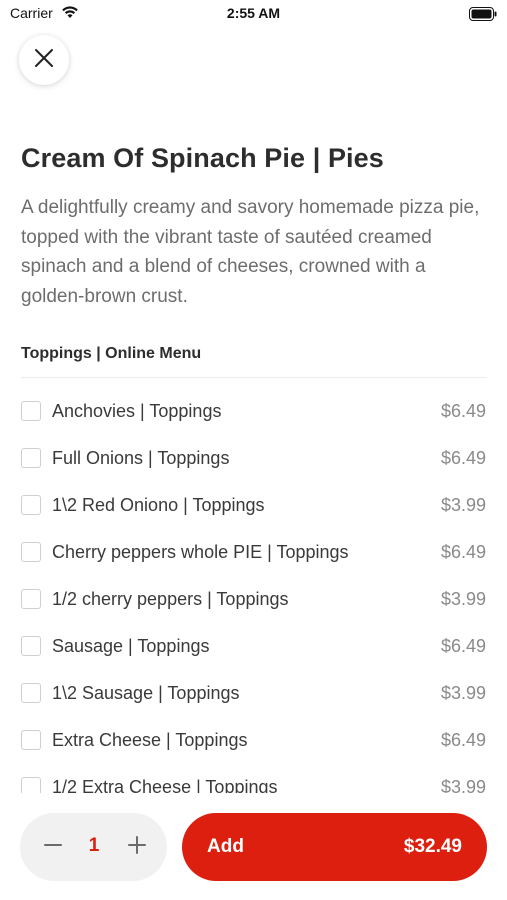  What do you see at coordinates (254, 377) in the screenshot?
I see `divider` at bounding box center [254, 377].